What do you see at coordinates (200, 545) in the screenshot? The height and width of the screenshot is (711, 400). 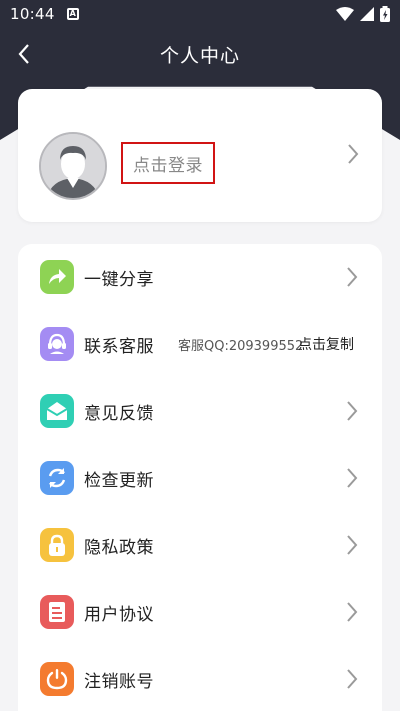 I see `menu-item-privacy-policy: 隐私政策` at bounding box center [200, 545].